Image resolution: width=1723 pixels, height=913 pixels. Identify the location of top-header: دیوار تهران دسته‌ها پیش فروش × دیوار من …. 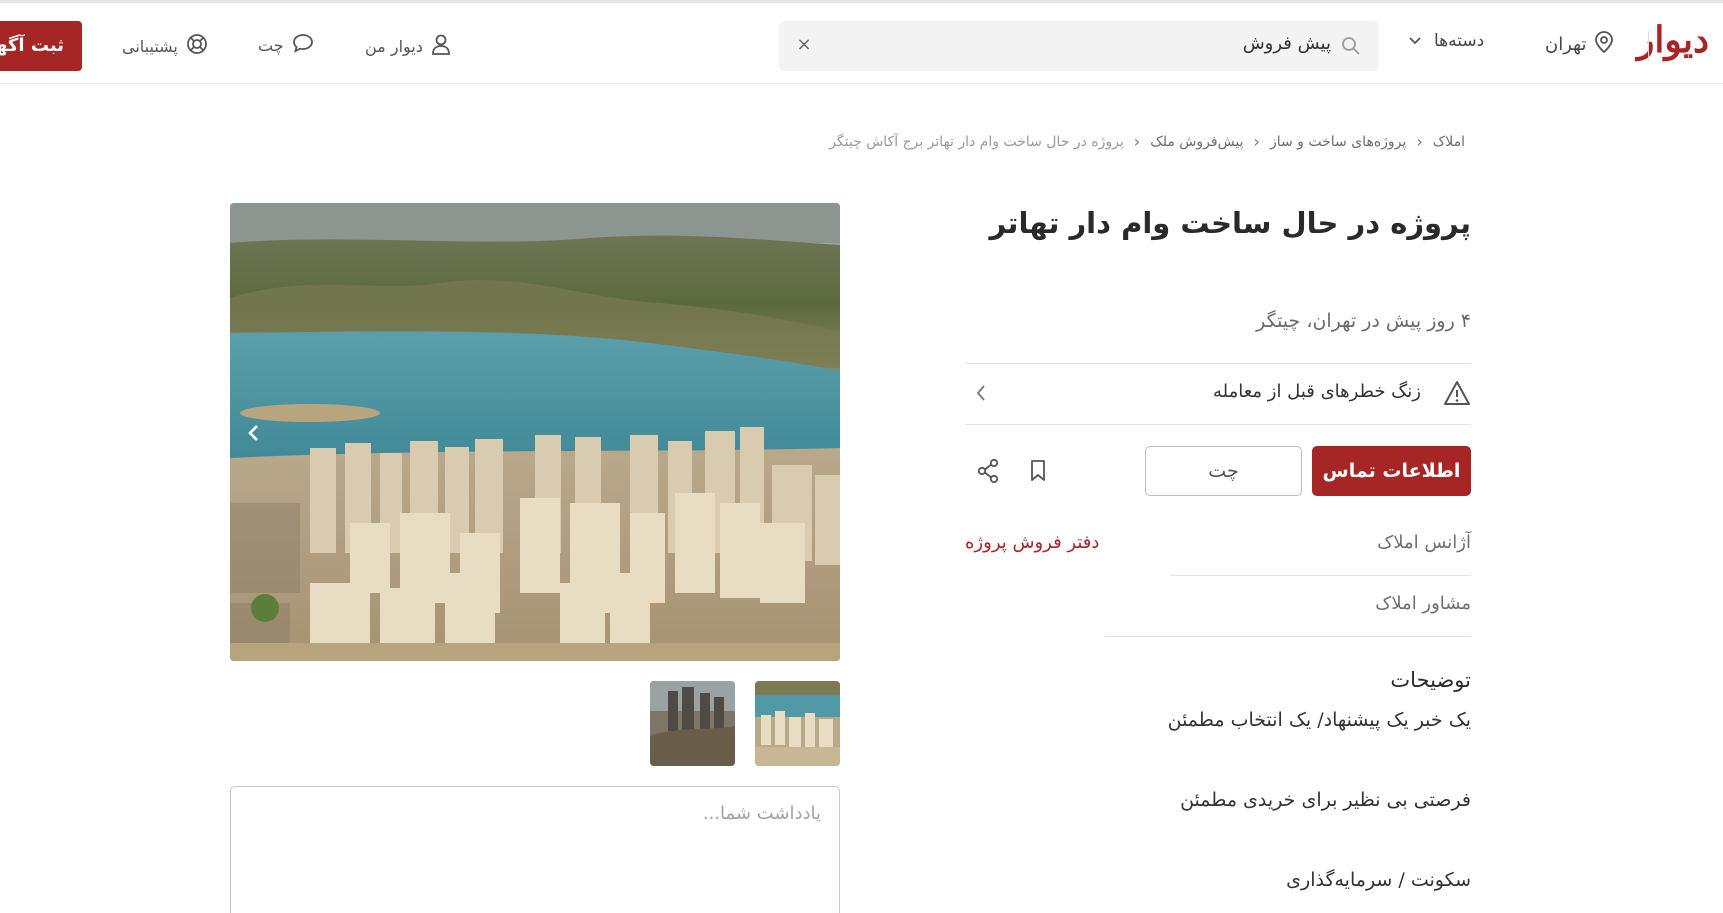
(861, 42).